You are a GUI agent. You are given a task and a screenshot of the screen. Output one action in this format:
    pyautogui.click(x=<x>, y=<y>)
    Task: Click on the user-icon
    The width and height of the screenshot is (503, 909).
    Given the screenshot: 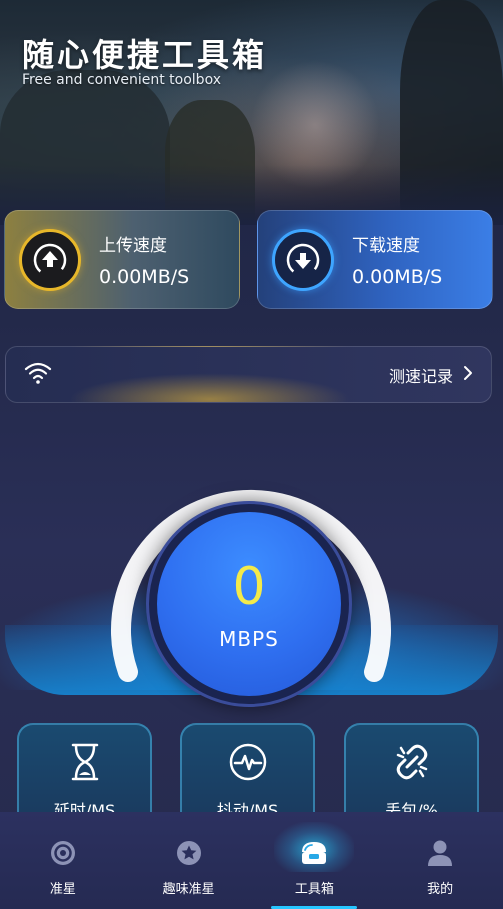 What is the action you would take?
    pyautogui.click(x=440, y=853)
    